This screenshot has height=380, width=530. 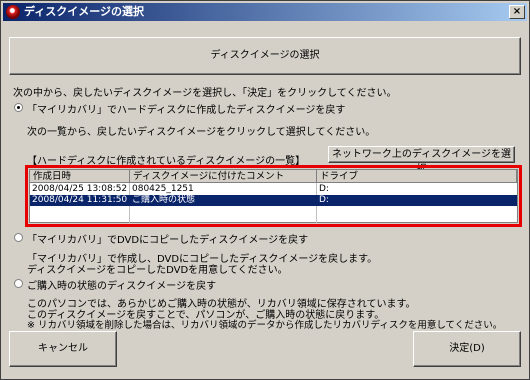 I want to click on option1-label: 「マイリカバリ」でハードディスクに作成したディスクイメージを戻す, so click(x=186, y=108).